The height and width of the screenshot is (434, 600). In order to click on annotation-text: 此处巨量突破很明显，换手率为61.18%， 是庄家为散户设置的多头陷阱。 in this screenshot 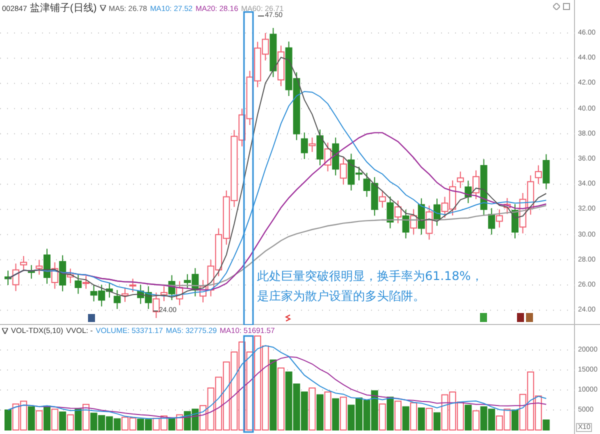, I will do `click(370, 286)`.